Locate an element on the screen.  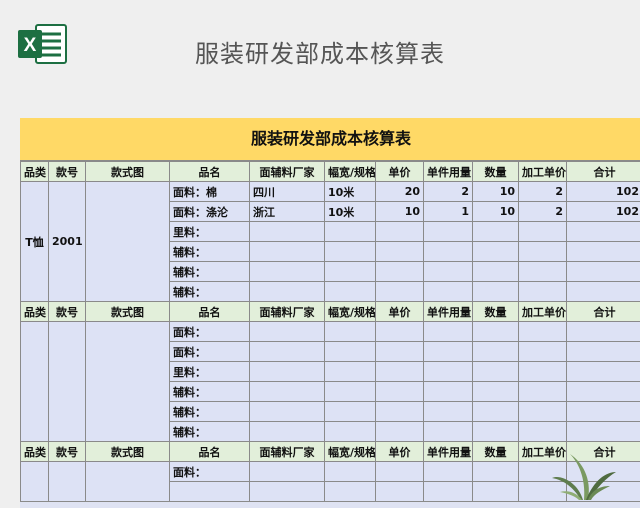
style-image-cell is located at coordinates (128, 382).